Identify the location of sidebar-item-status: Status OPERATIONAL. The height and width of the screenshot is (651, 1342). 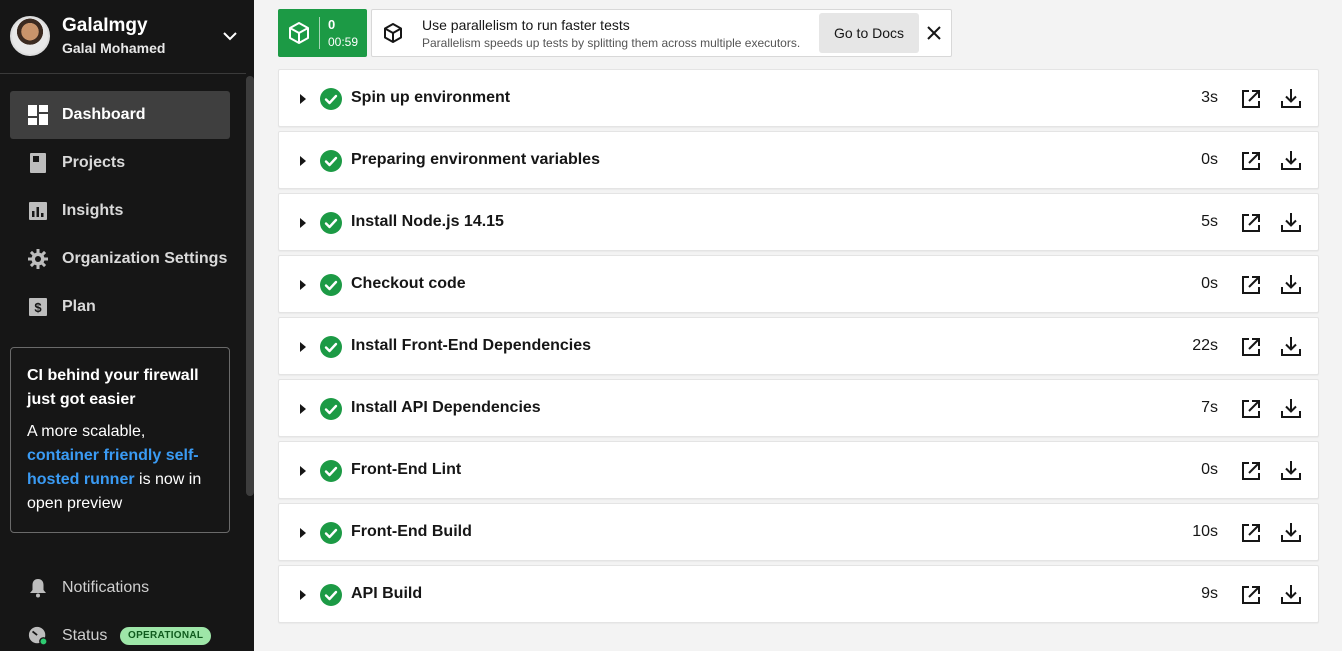
(125, 633).